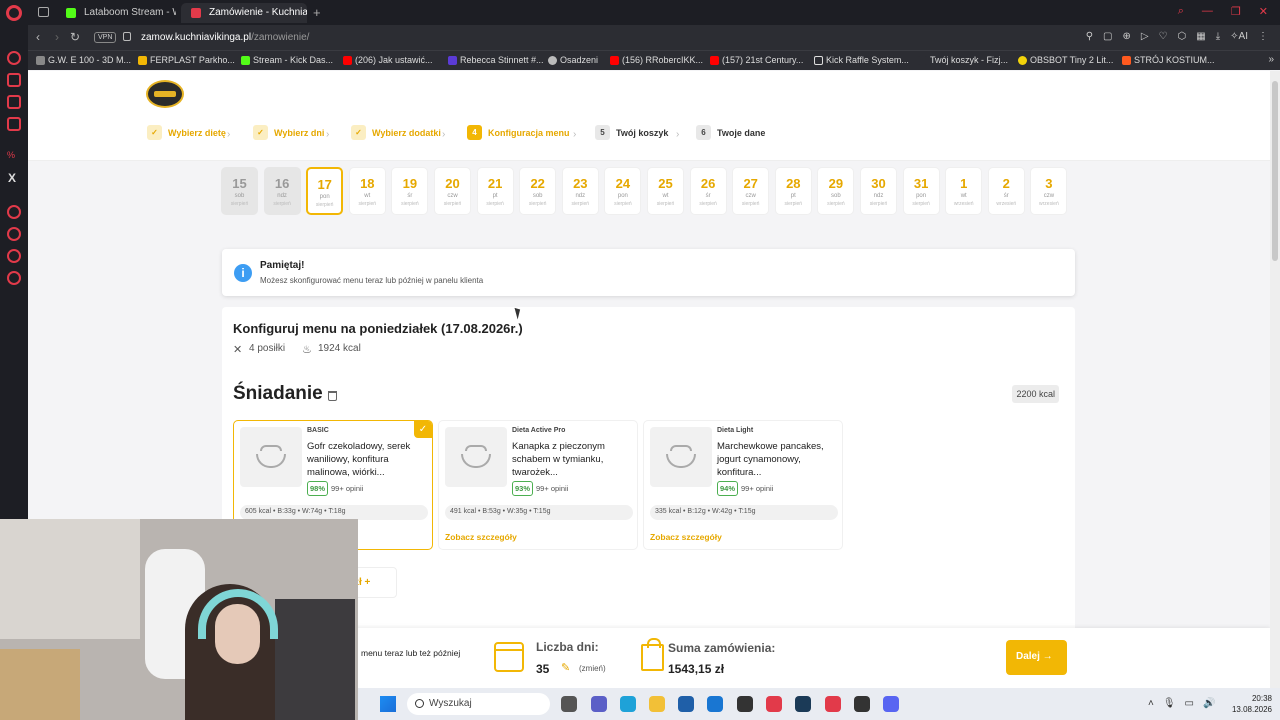 The image size is (1280, 720). What do you see at coordinates (244, 13) in the screenshot?
I see `tab-zamowienie: Zamówienie - Kuchnia Vikin` at bounding box center [244, 13].